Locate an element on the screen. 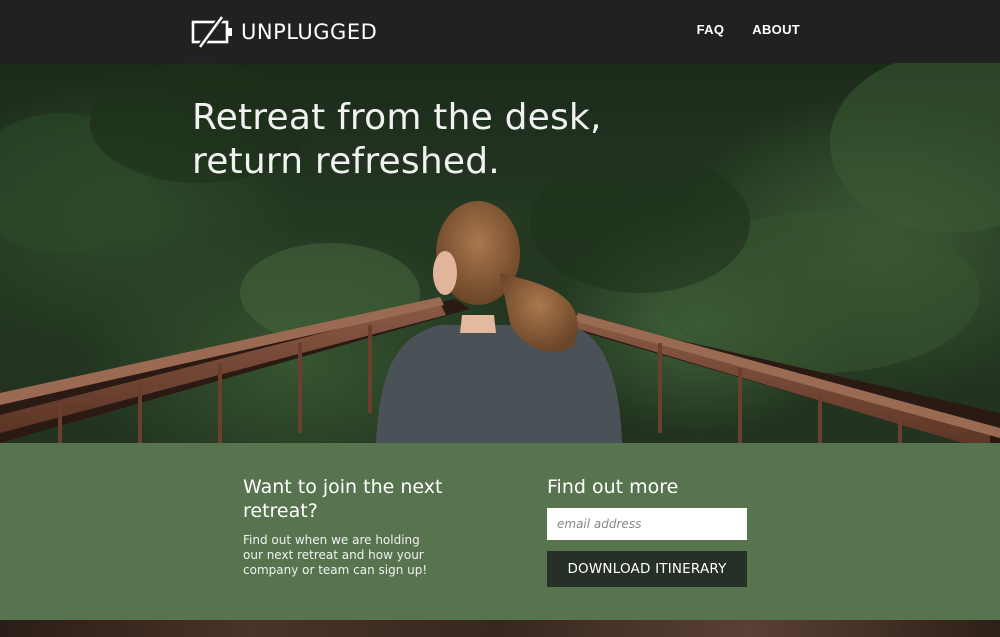  signup-form: Find out more DOWNLOAD ITINERARY is located at coordinates (647, 531).